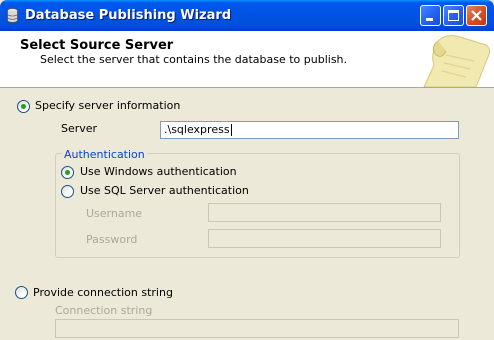 The image size is (494, 340). Describe the element at coordinates (429, 19) in the screenshot. I see `minimize-icon` at that location.